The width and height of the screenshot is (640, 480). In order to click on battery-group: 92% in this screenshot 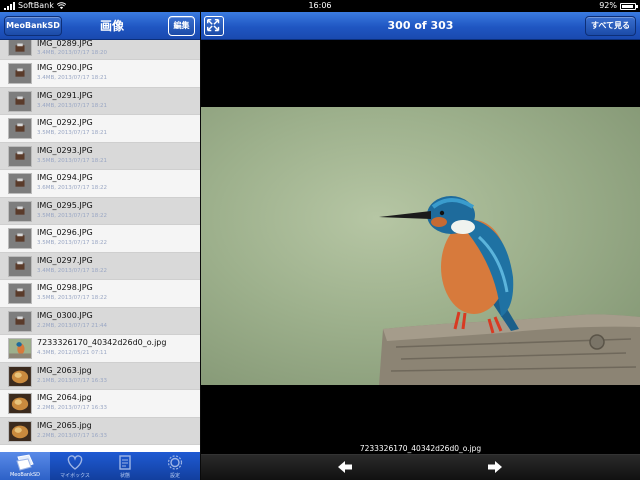, I will do `click(618, 6)`.